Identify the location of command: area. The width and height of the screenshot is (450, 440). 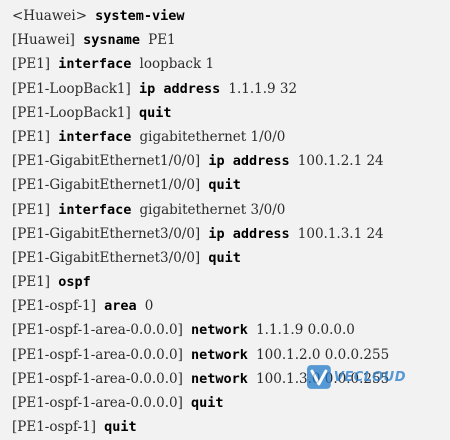
(120, 306).